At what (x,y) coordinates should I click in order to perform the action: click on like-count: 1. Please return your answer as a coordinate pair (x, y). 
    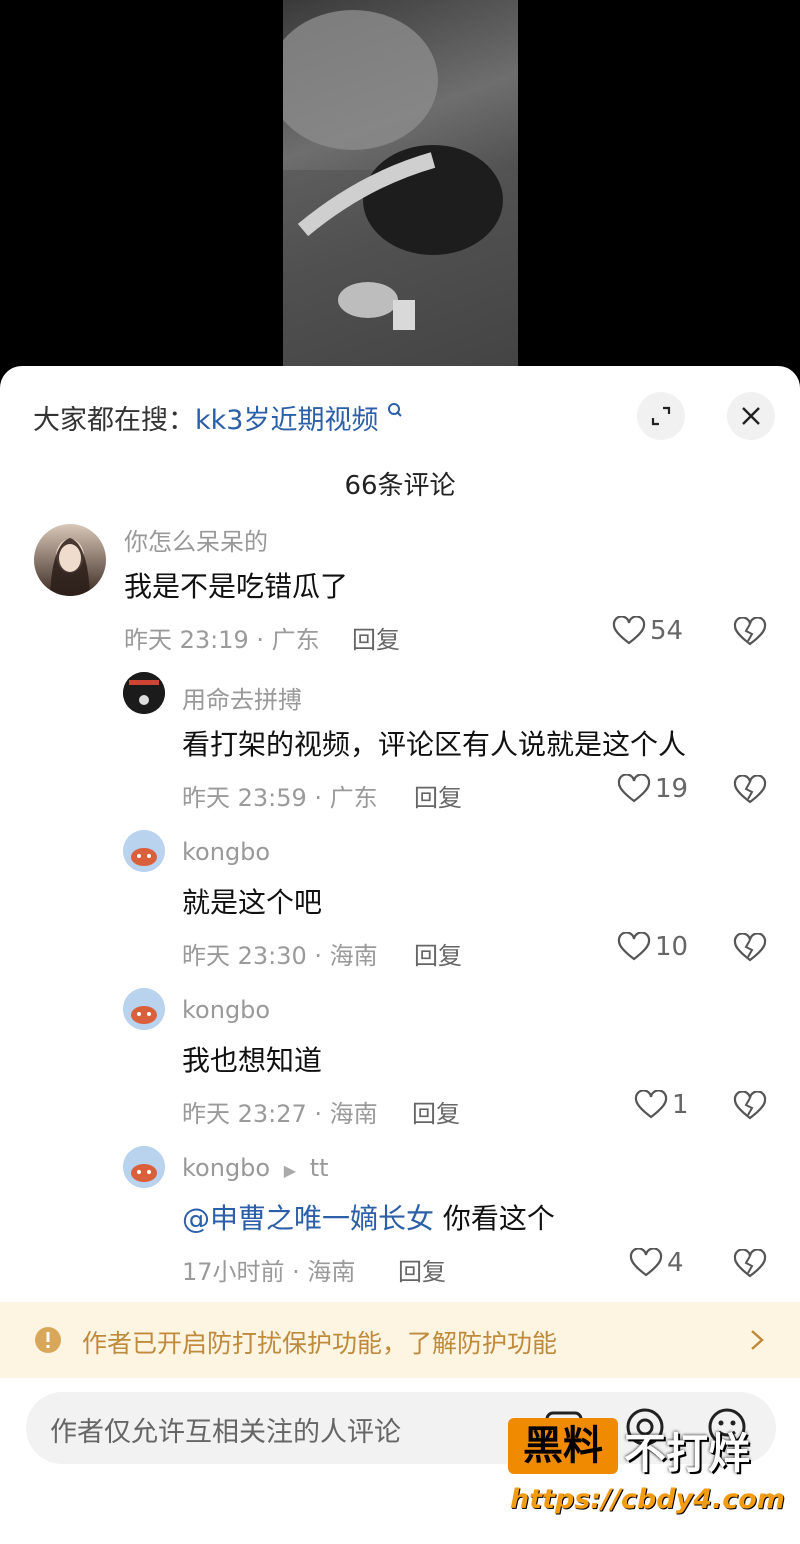
    Looking at the image, I should click on (680, 1105).